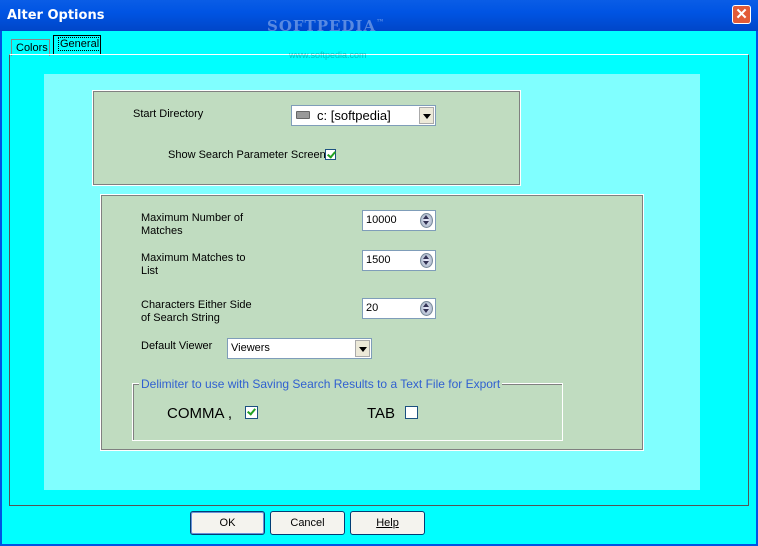 Image resolution: width=758 pixels, height=546 pixels. Describe the element at coordinates (387, 523) in the screenshot. I see `help-button: Help` at that location.